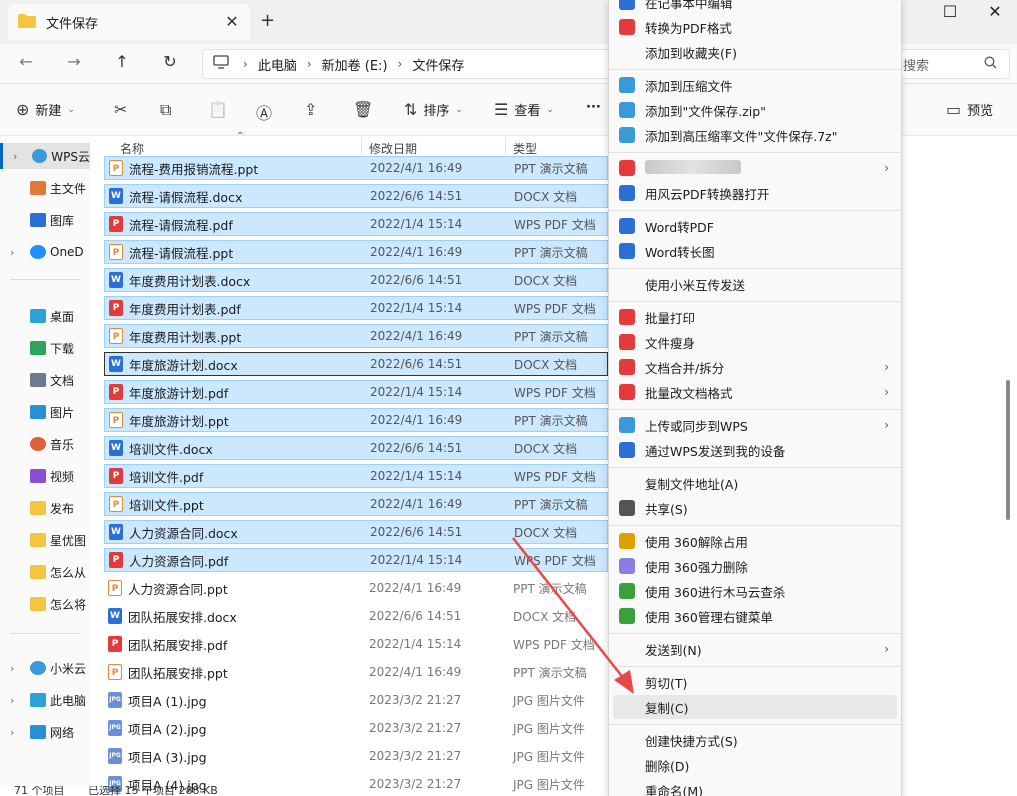 The width and height of the screenshot is (1017, 796). What do you see at coordinates (356, 560) in the screenshot?
I see `file-row: P 人力资源合同.pdf 2022/1/4 15:14 WPS PDF 文档` at bounding box center [356, 560].